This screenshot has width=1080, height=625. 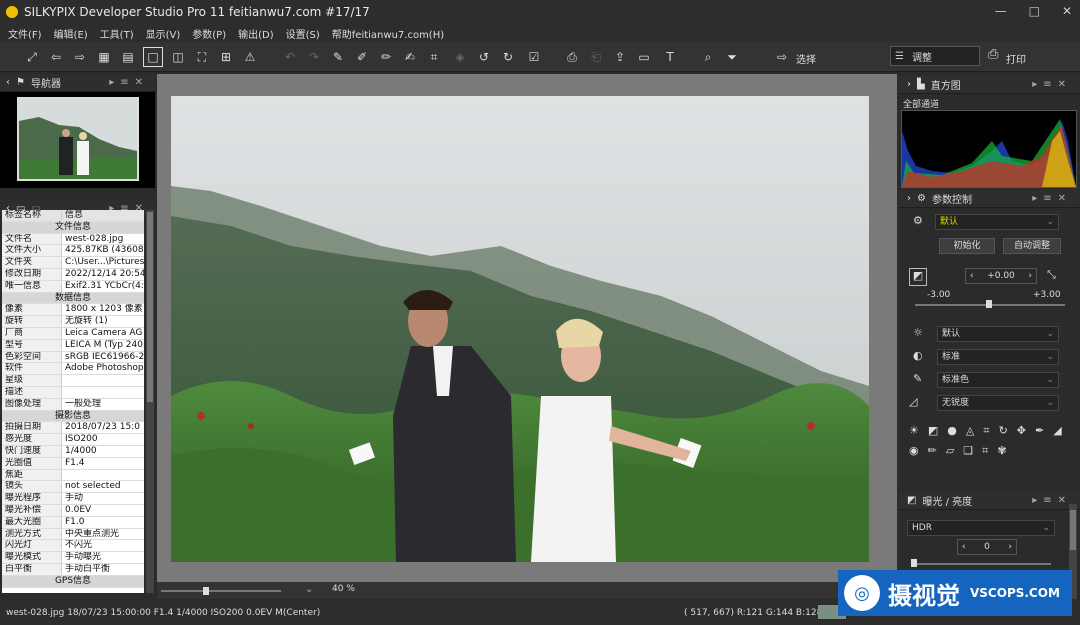 What do you see at coordinates (104, 57) in the screenshot?
I see `thumbnail-grid-icon: ▦` at bounding box center [104, 57].